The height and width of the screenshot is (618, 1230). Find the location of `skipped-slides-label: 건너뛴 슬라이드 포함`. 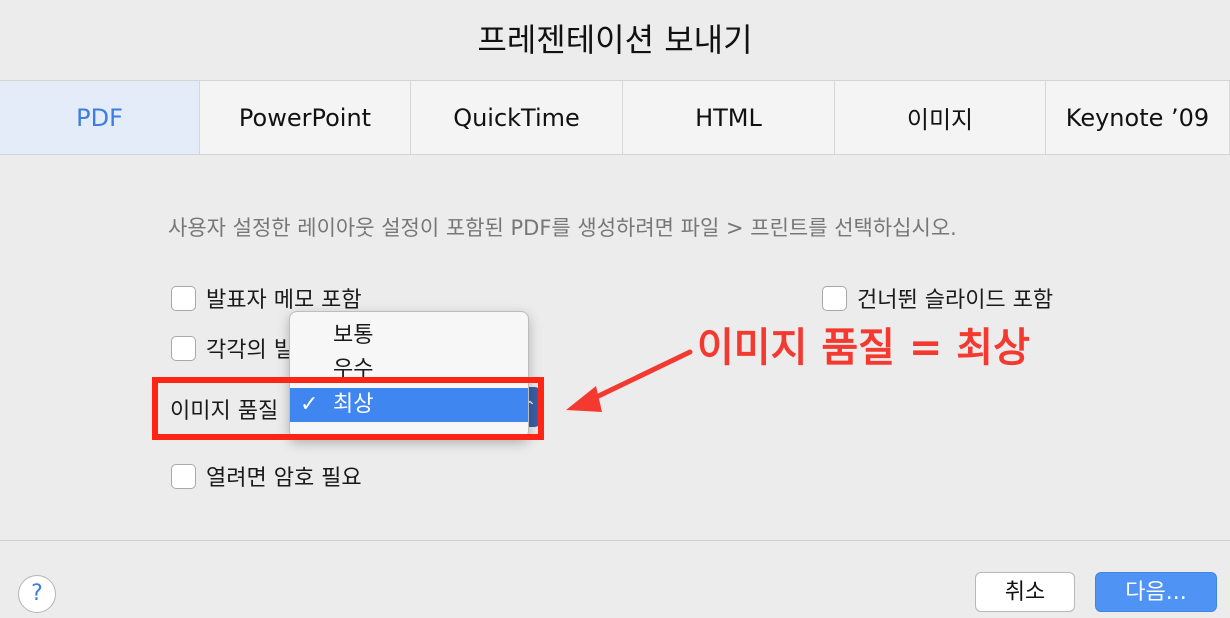

skipped-slides-label: 건너뛴 슬라이드 포함 is located at coordinates (955, 300).